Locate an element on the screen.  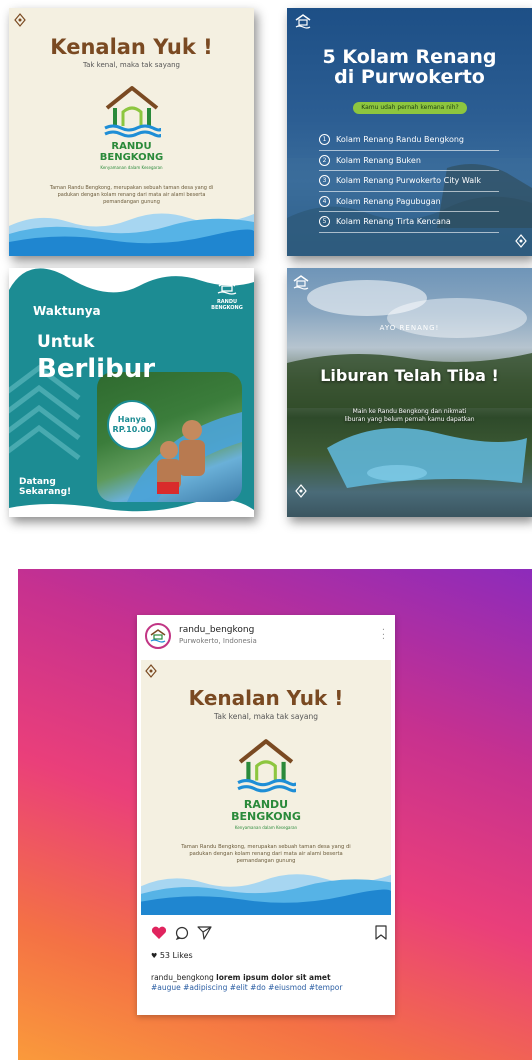
small-heart-icon: ♥ is located at coordinates (154, 956).